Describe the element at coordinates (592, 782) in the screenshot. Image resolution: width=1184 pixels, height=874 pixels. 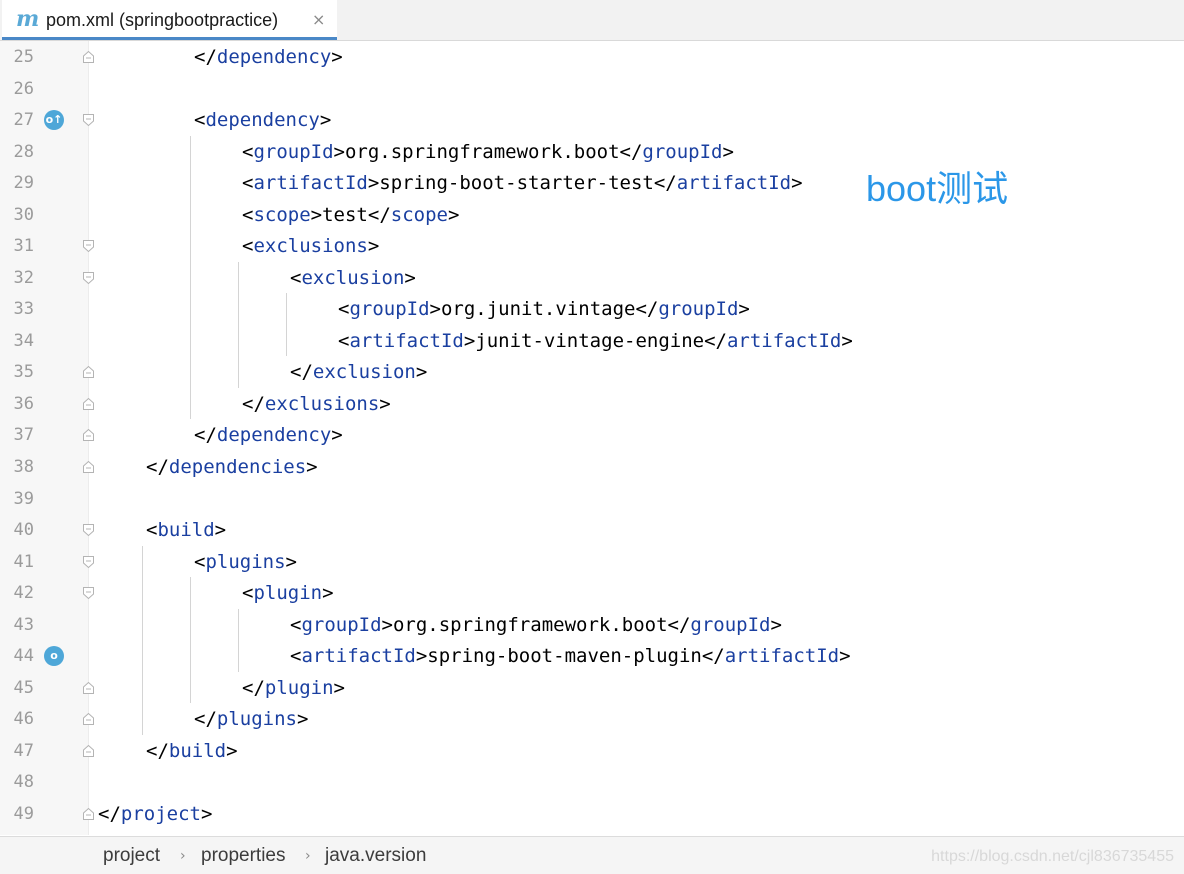
I see `code-line: 48` at that location.